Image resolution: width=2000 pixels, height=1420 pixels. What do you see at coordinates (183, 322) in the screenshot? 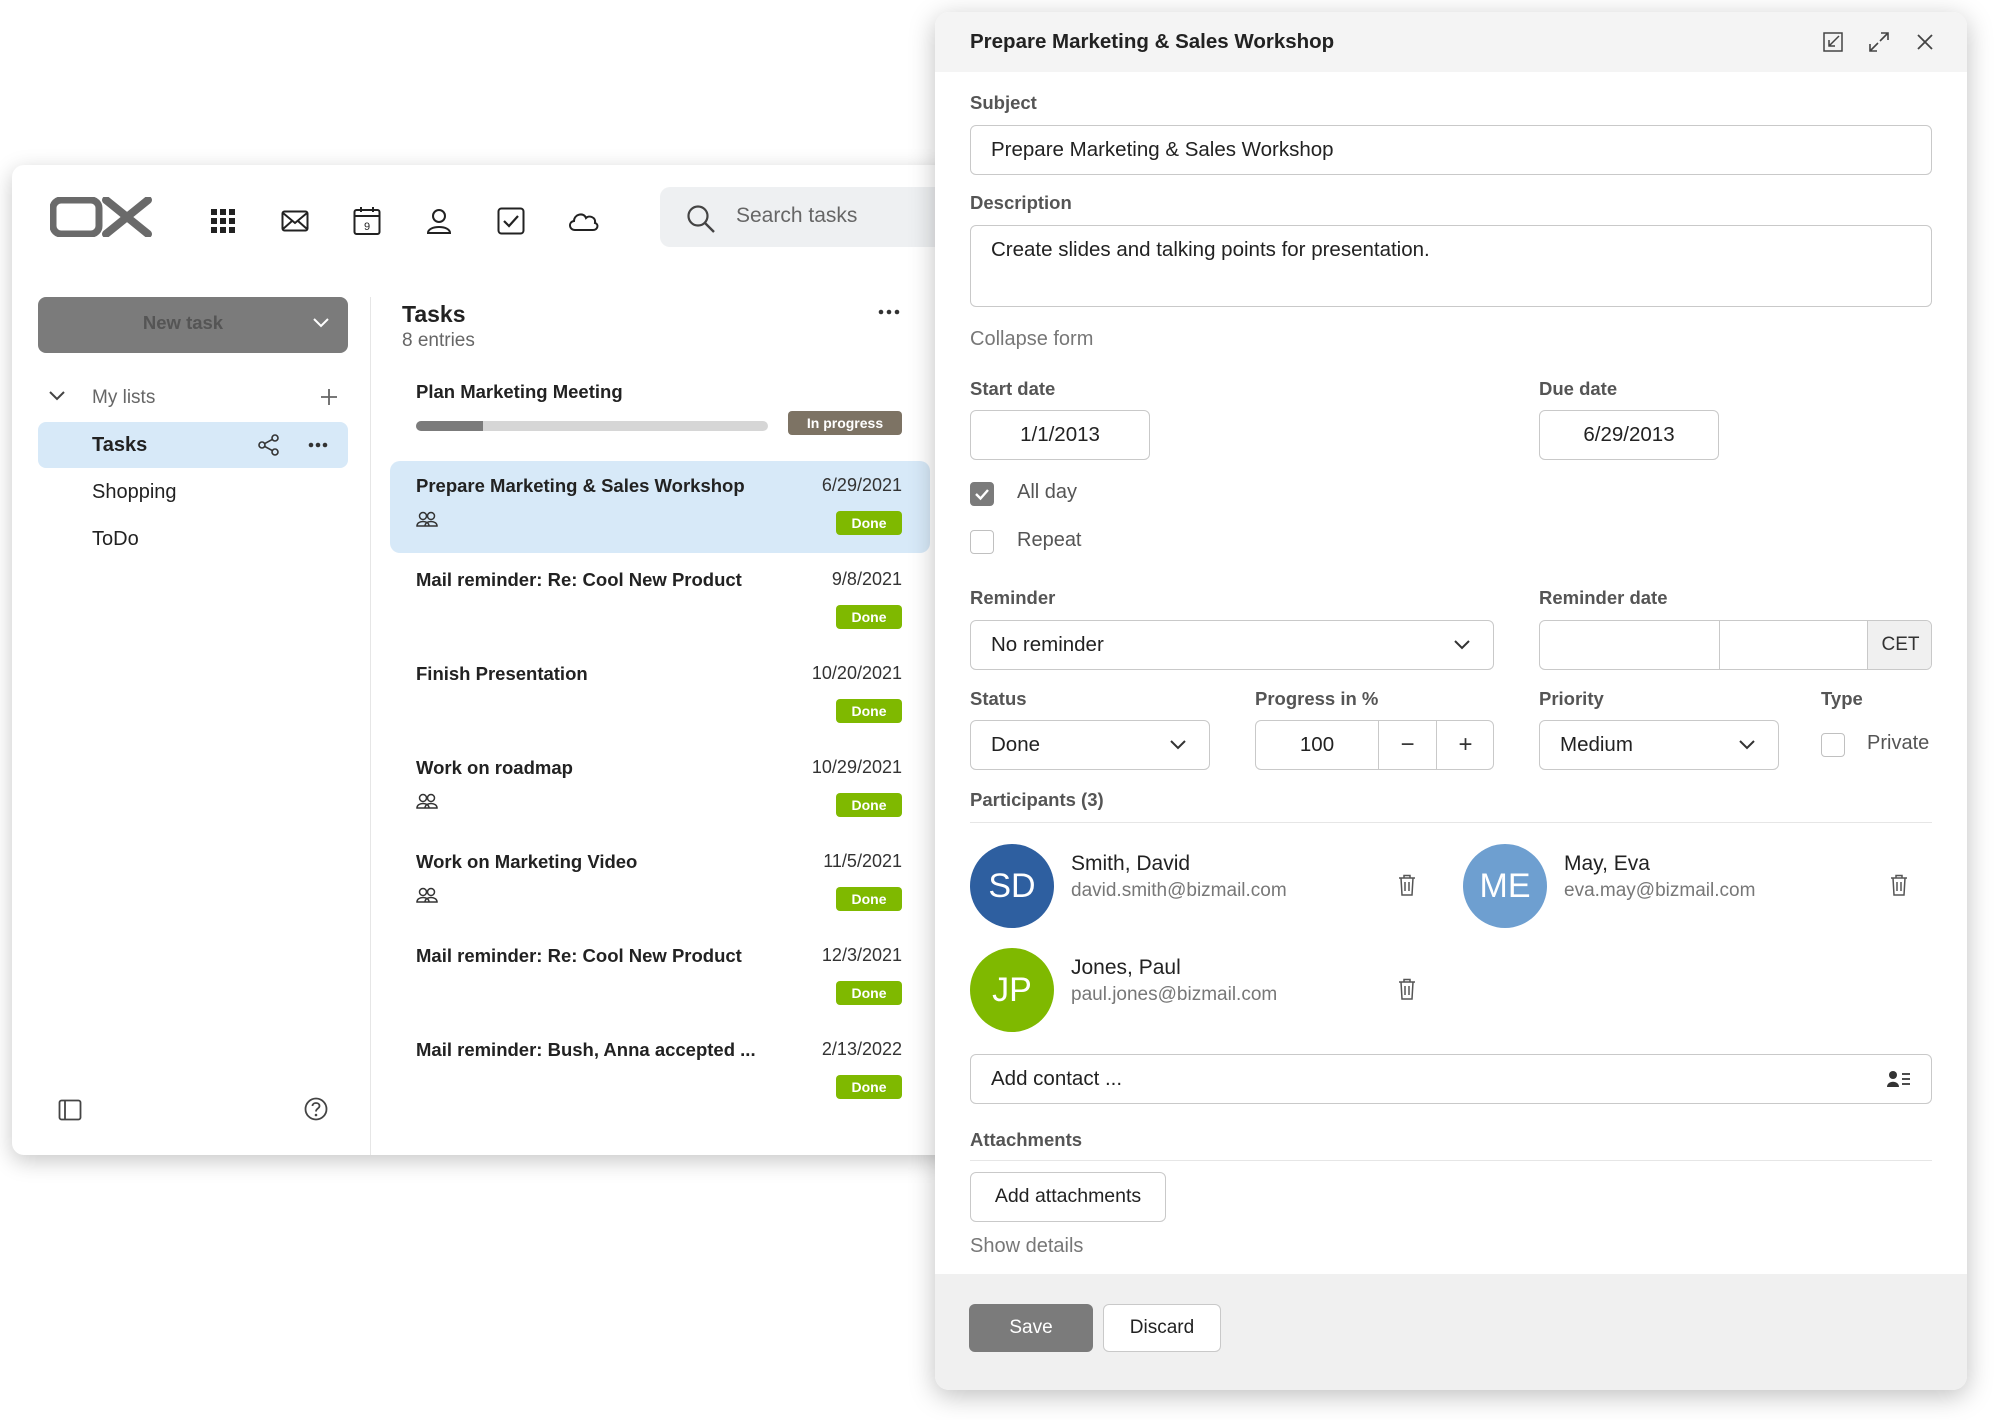
I see `new-task-label: New task` at bounding box center [183, 322].